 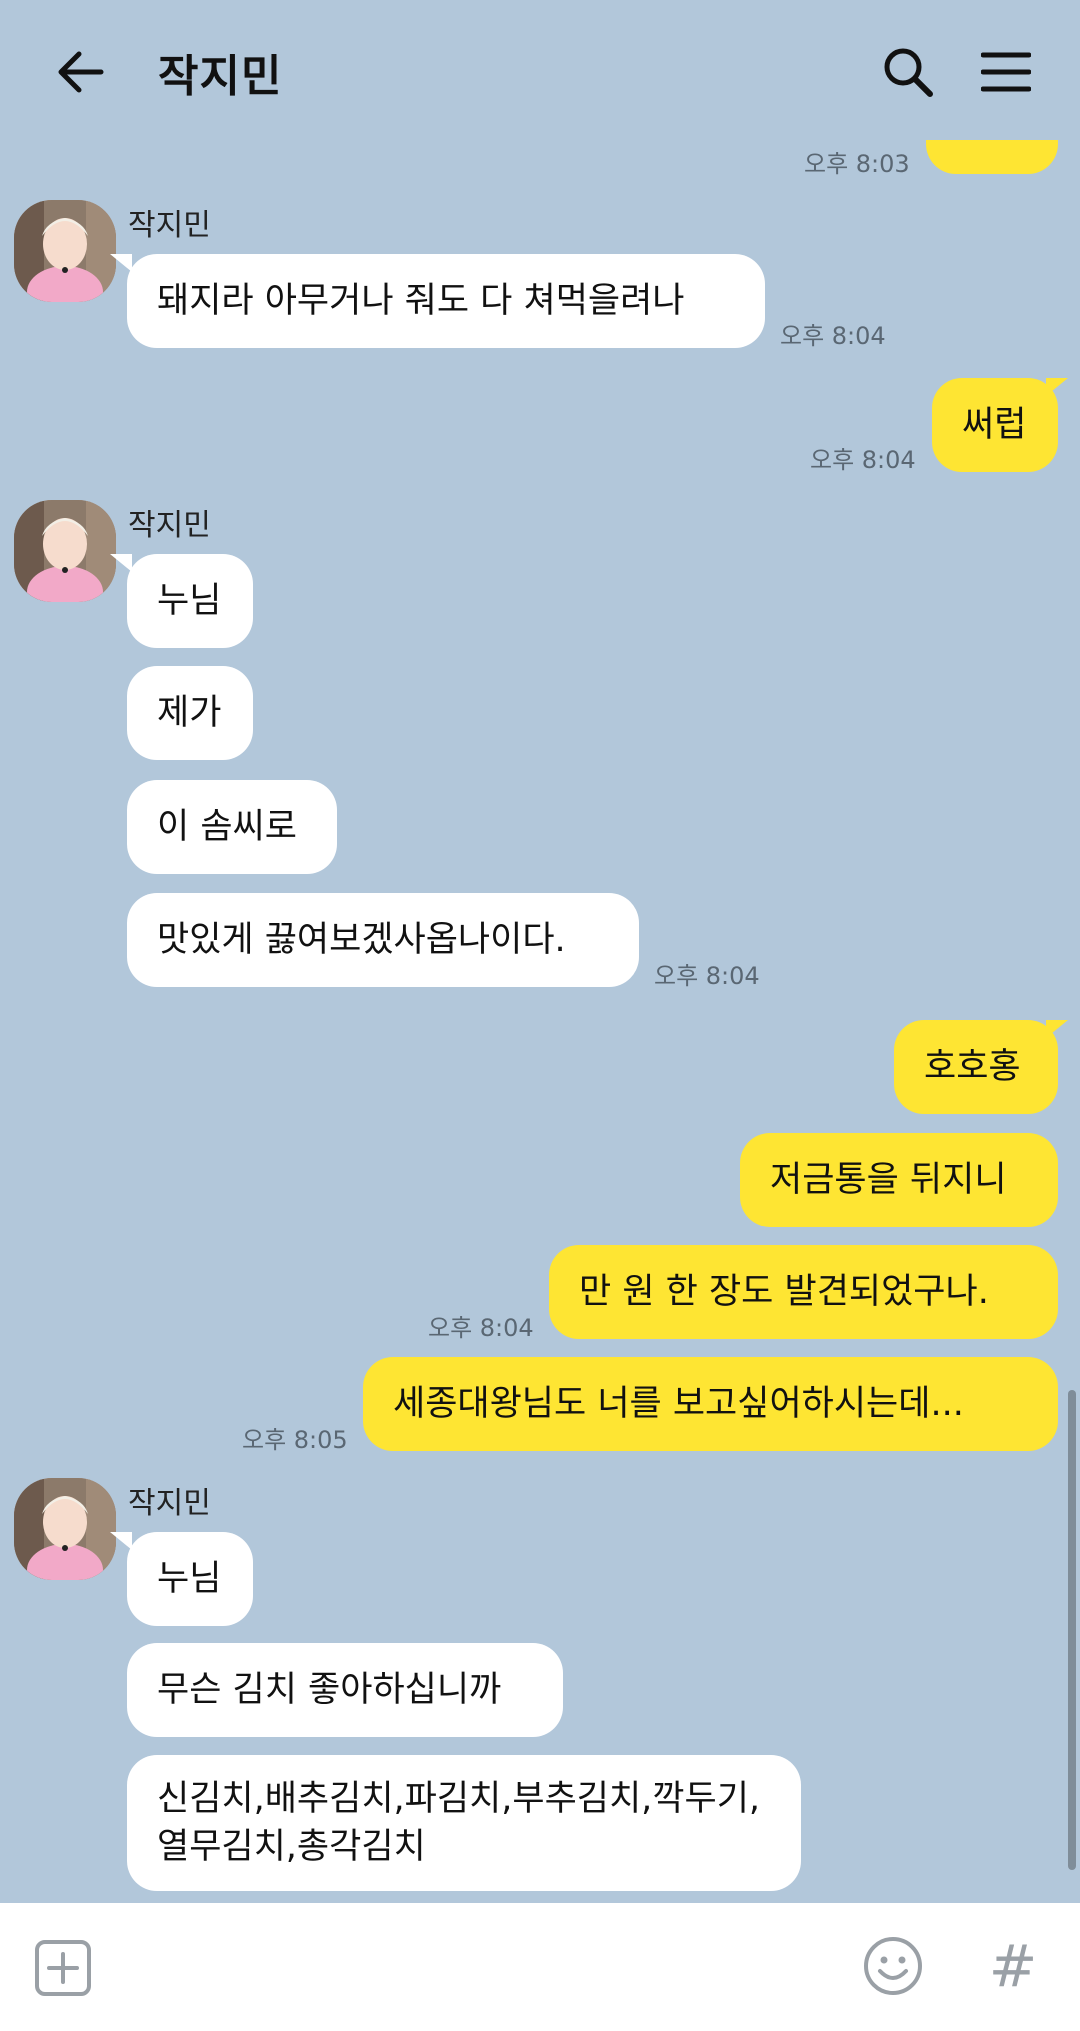 What do you see at coordinates (232, 827) in the screenshot?
I see `message-bubble: 이 솜씨로` at bounding box center [232, 827].